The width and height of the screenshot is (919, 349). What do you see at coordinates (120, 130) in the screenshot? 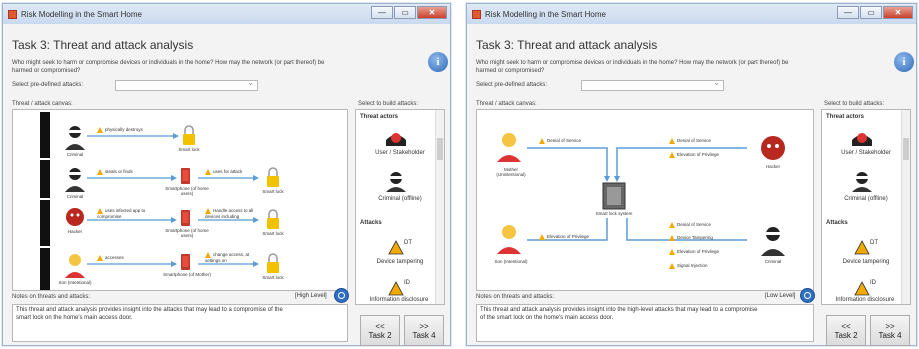
I see `attack-label: physically destroys` at bounding box center [120, 130].